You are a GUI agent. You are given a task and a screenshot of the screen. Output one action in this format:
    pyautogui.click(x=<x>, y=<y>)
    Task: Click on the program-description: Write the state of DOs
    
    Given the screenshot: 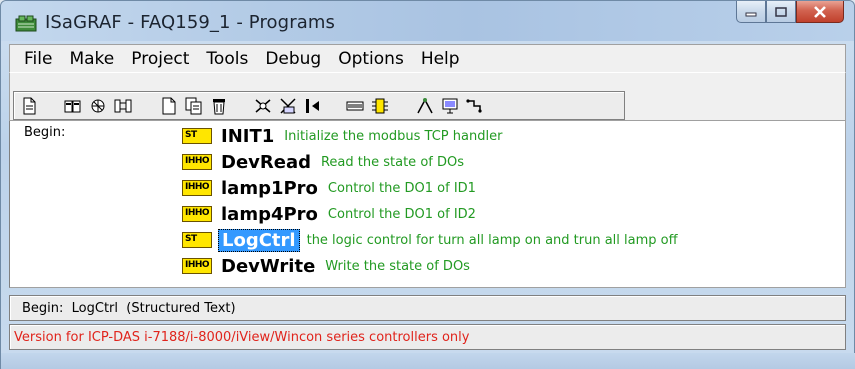 What is the action you would take?
    pyautogui.click(x=397, y=266)
    